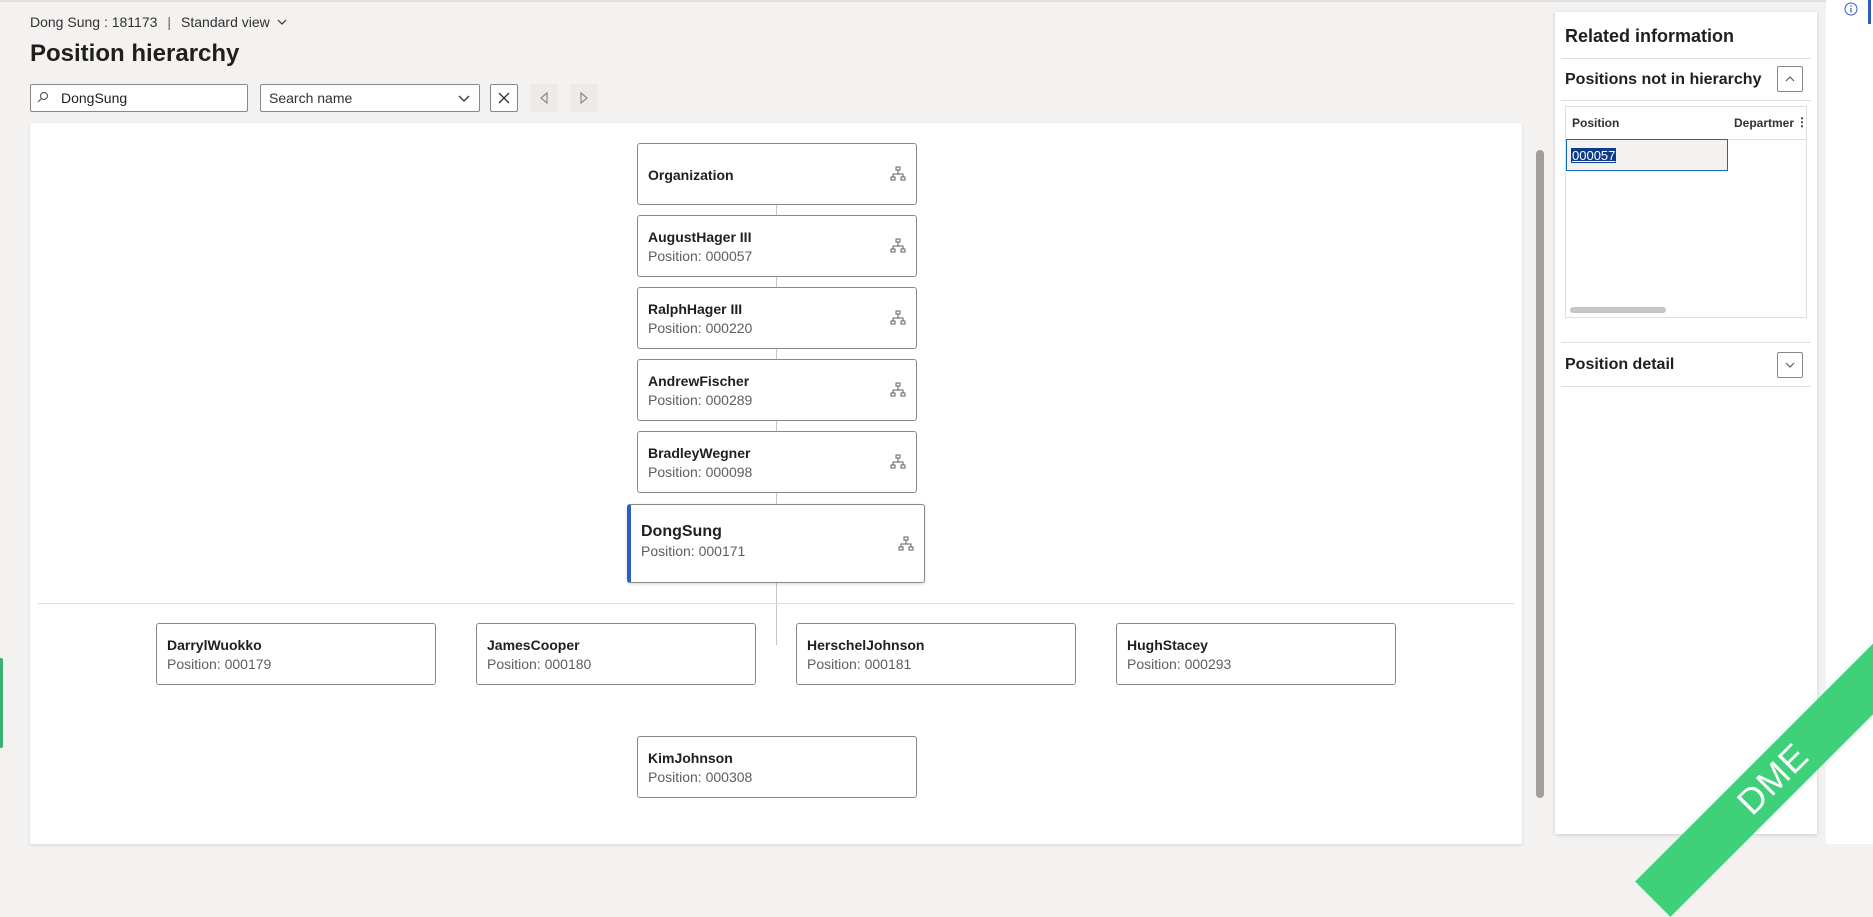  I want to click on node-position: Position: 000057, so click(700, 256).